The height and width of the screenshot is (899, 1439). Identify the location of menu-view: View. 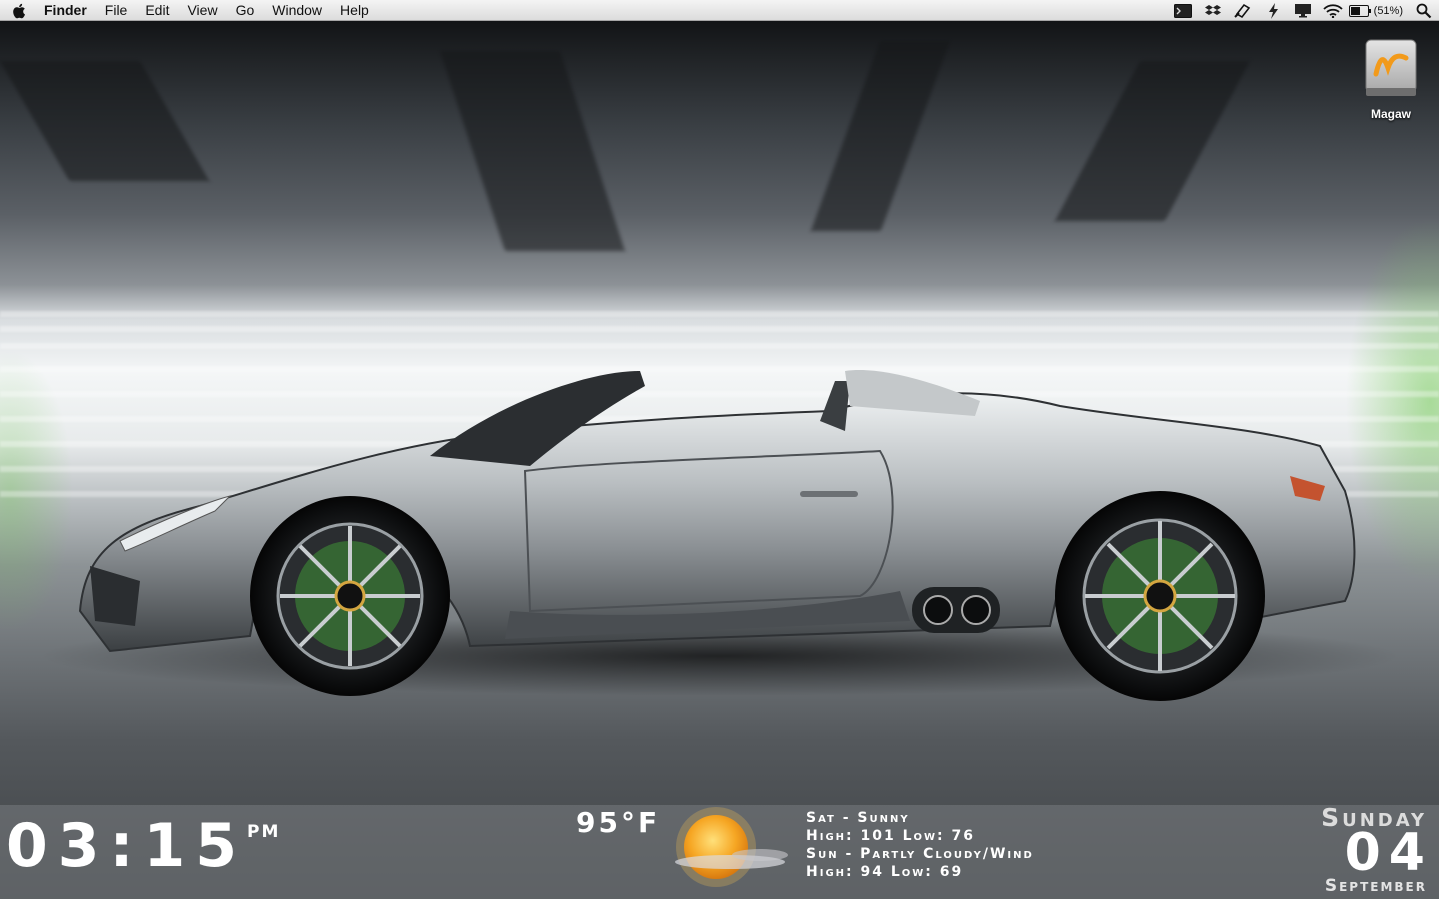
(202, 10).